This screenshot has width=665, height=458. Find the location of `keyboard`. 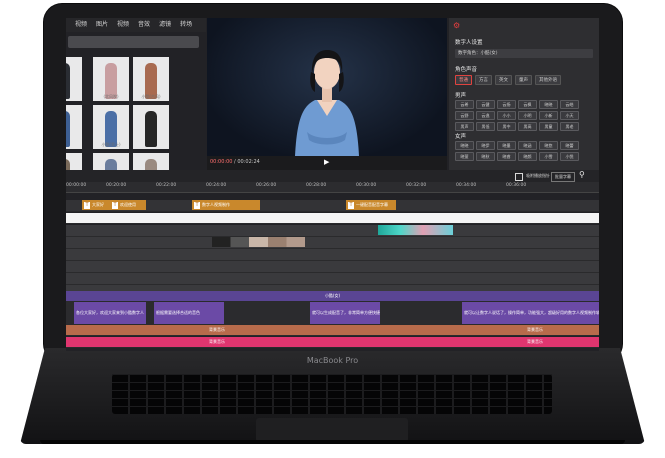

keyboard is located at coordinates (332, 394).